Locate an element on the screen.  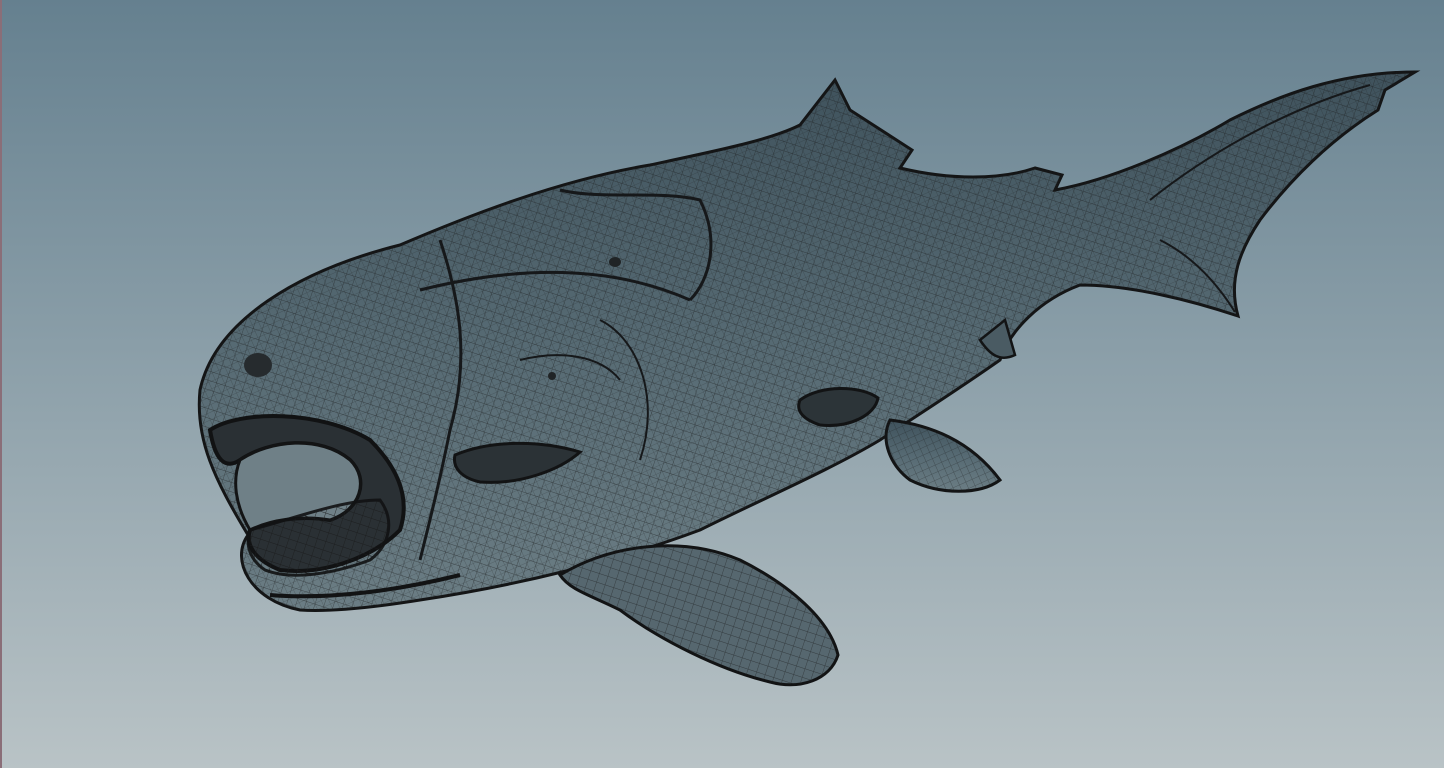
pelvic-fin is located at coordinates (698, 615).